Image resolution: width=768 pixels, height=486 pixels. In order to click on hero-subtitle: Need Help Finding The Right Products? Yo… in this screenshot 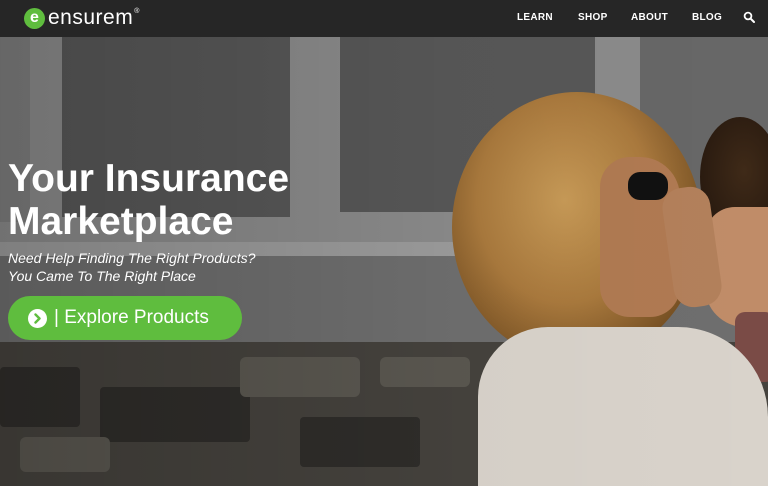, I will do `click(131, 267)`.